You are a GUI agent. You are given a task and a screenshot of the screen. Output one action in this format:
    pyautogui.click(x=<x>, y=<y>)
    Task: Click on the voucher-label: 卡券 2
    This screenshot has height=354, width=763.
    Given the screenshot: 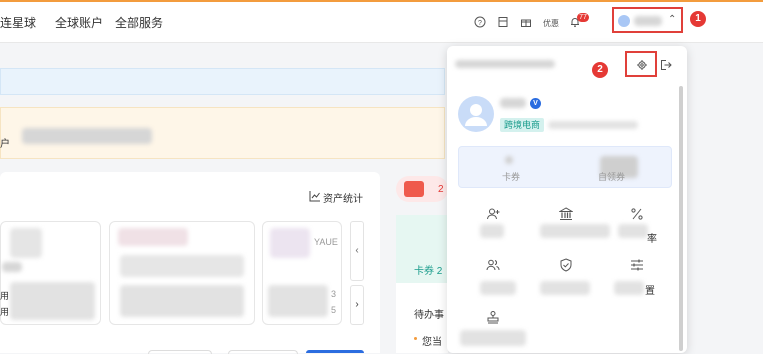 What is the action you would take?
    pyautogui.click(x=428, y=271)
    